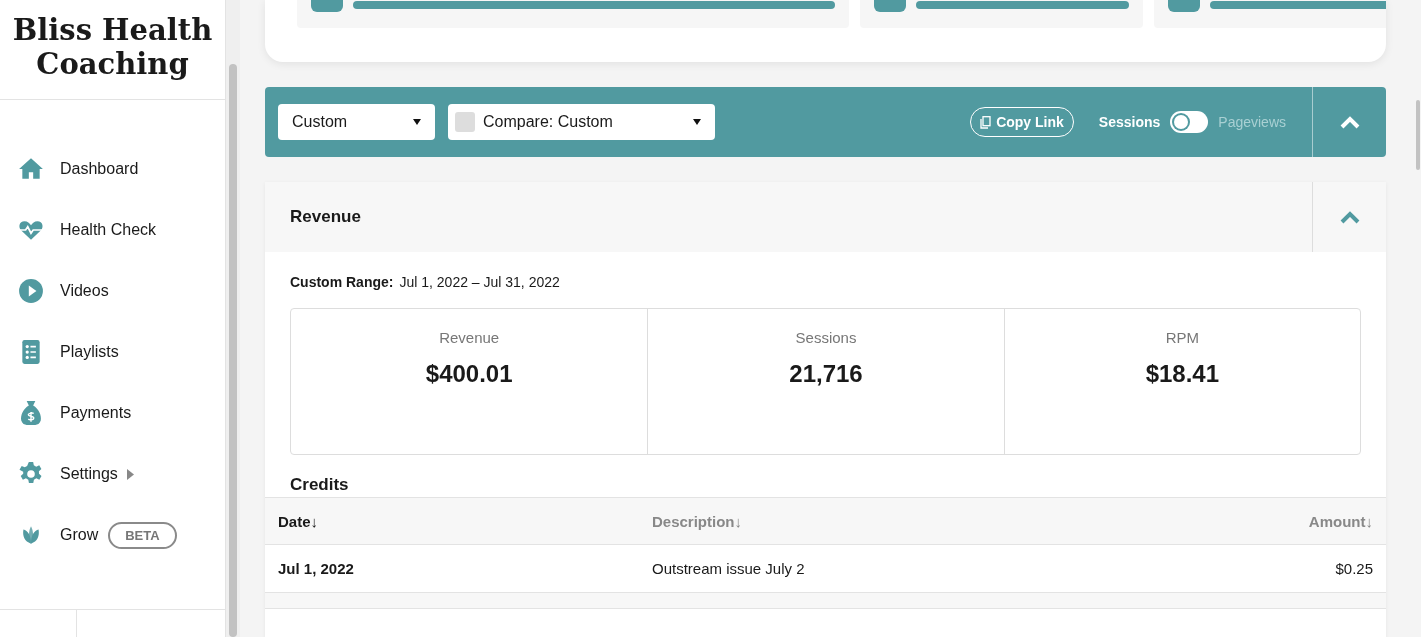 The width and height of the screenshot is (1421, 637). I want to click on sidebar-scrollbar, so click(233, 318).